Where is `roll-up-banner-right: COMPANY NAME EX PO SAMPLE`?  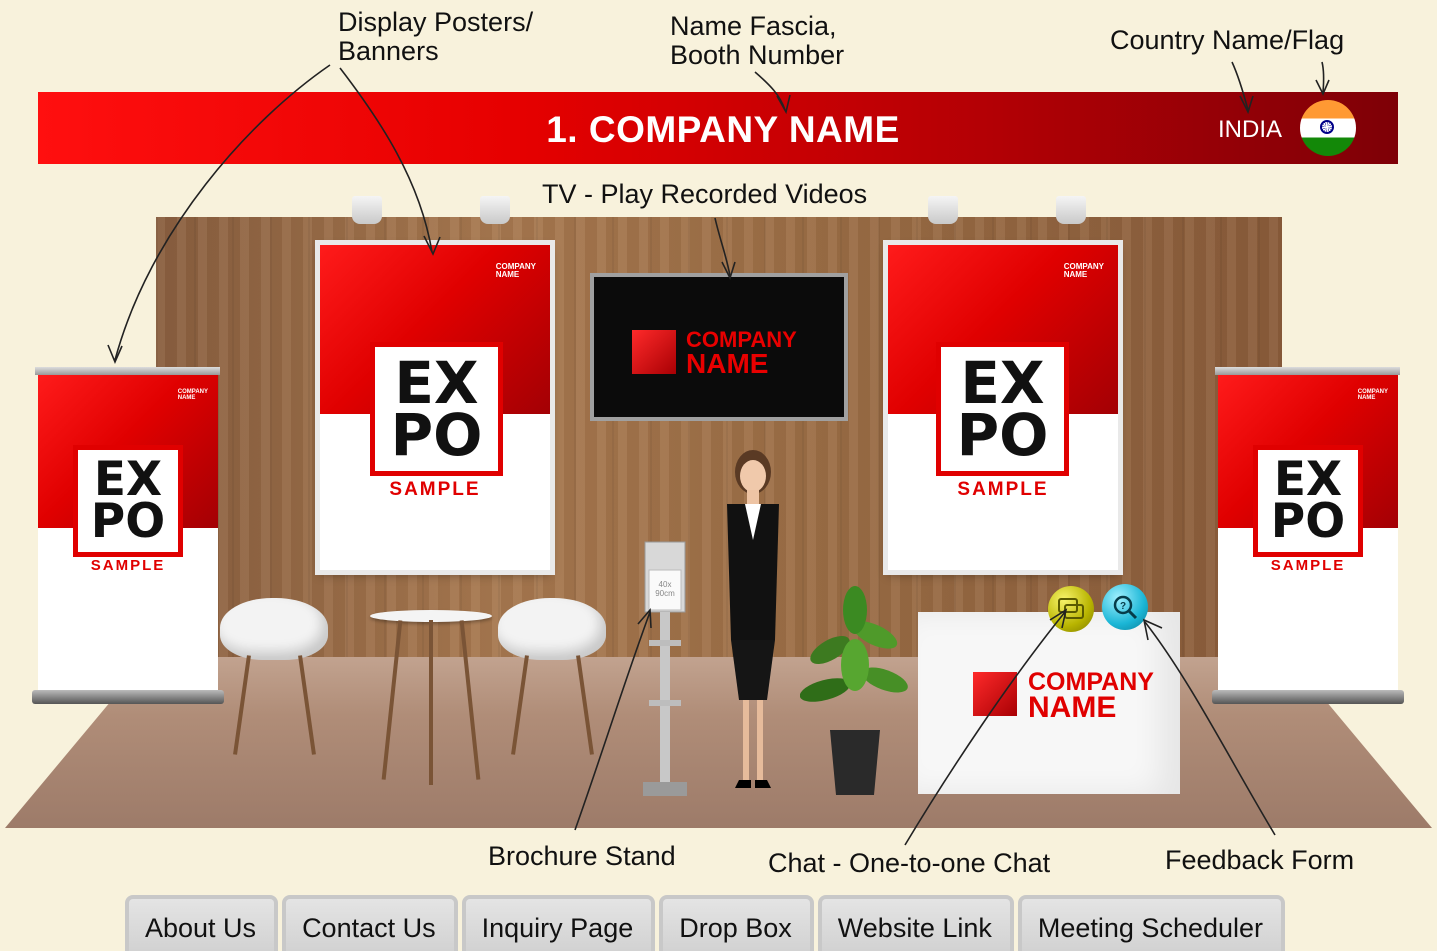 roll-up-banner-right: COMPANY NAME EX PO SAMPLE is located at coordinates (1308, 534).